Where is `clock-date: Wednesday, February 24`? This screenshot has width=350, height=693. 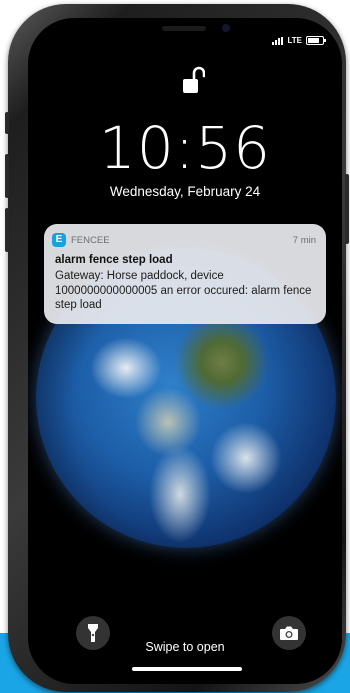
clock-date: Wednesday, February 24 is located at coordinates (185, 191).